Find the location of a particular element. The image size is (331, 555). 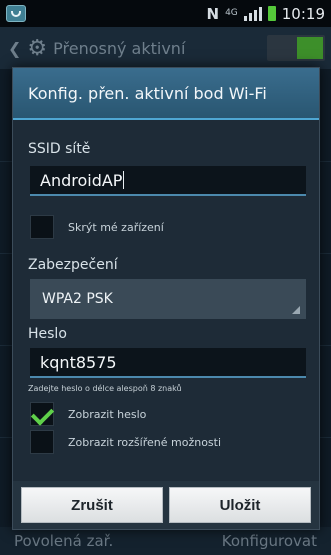

dialog-title: Konfig. přen. aktivní bod Wi-Fi is located at coordinates (166, 94).